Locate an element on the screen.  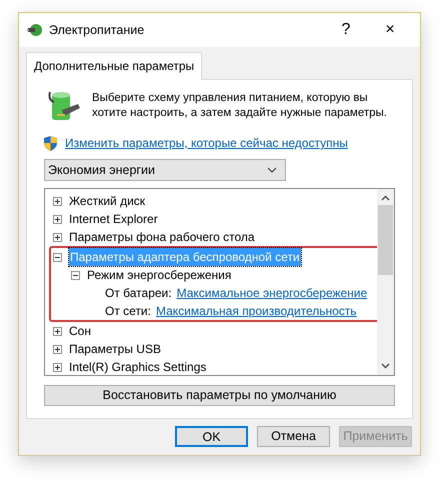
tree-item: Intel(R) Graphics Settings is located at coordinates (137, 366).